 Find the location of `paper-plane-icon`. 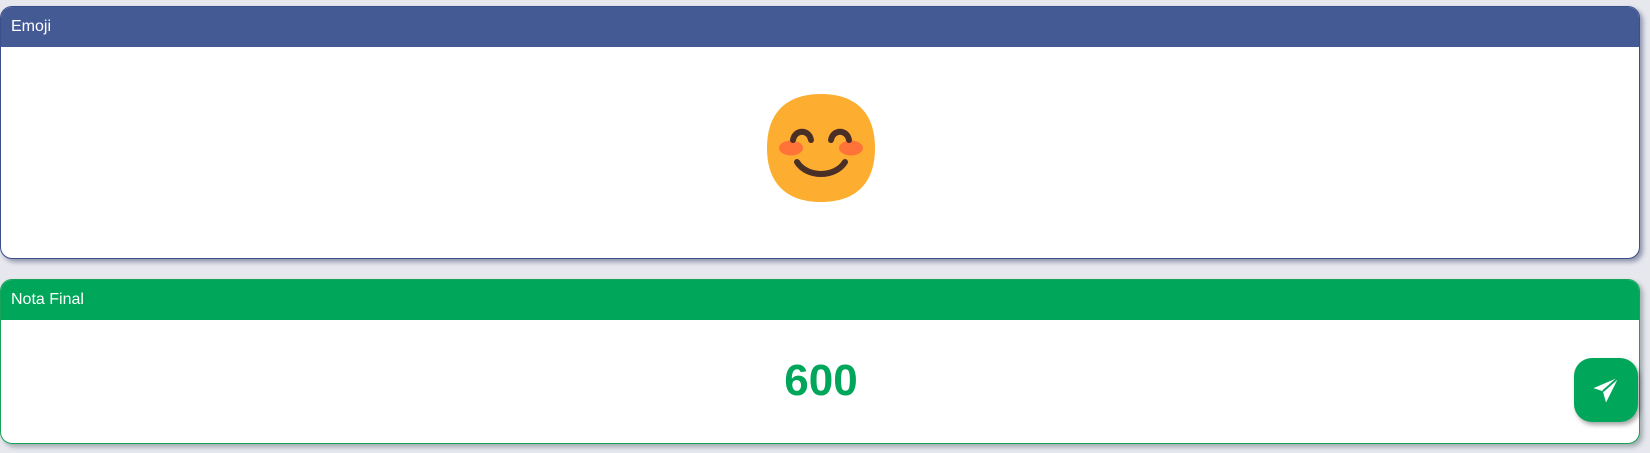

paper-plane-icon is located at coordinates (1606, 389).